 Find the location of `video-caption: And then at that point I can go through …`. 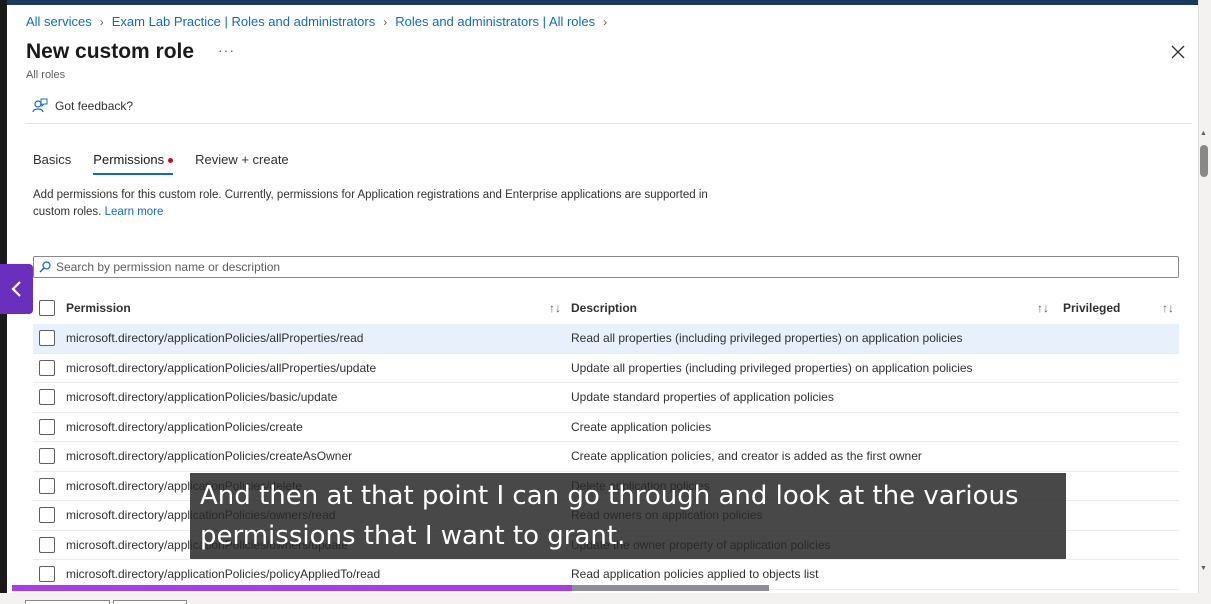

video-caption: And then at that point I can go through … is located at coordinates (628, 516).